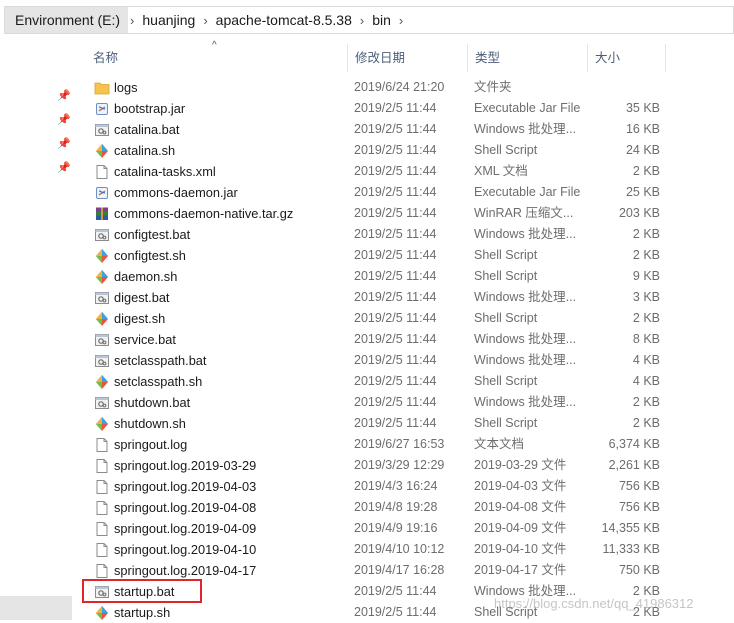  Describe the element at coordinates (642, 192) in the screenshot. I see `file-size: 25 KB` at that location.